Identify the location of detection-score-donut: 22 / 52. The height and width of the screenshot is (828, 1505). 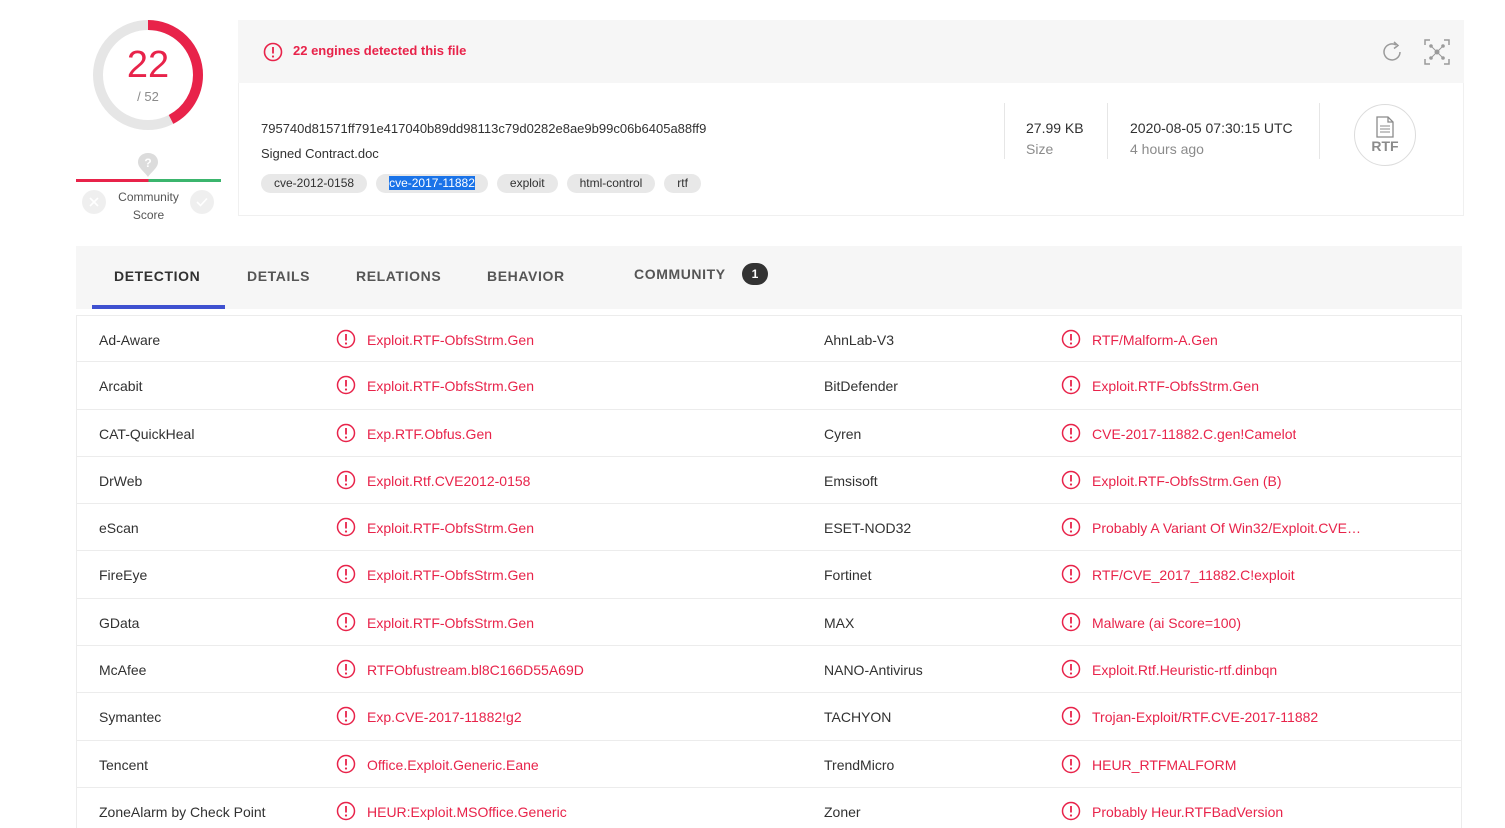
(148, 75).